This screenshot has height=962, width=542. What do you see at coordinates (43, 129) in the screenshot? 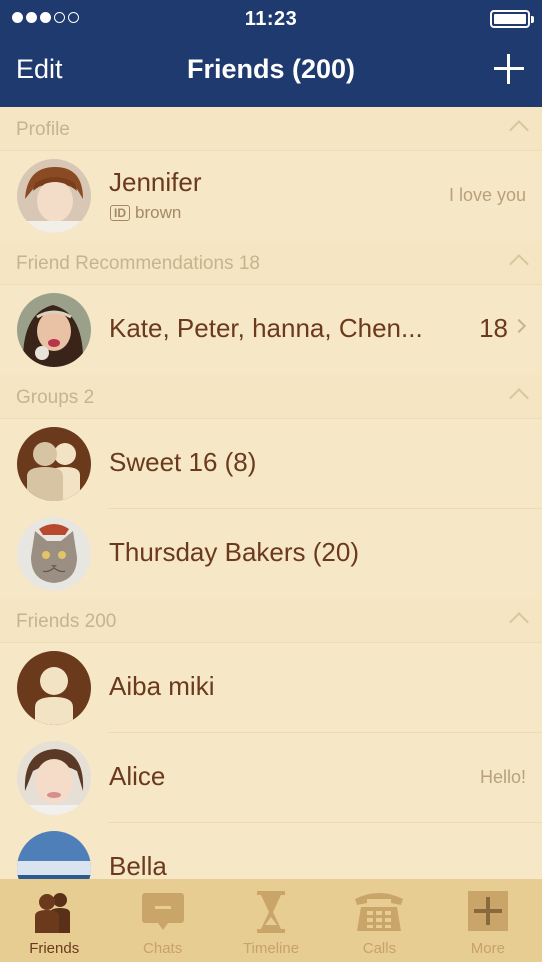
I see `section-label: Profile` at bounding box center [43, 129].